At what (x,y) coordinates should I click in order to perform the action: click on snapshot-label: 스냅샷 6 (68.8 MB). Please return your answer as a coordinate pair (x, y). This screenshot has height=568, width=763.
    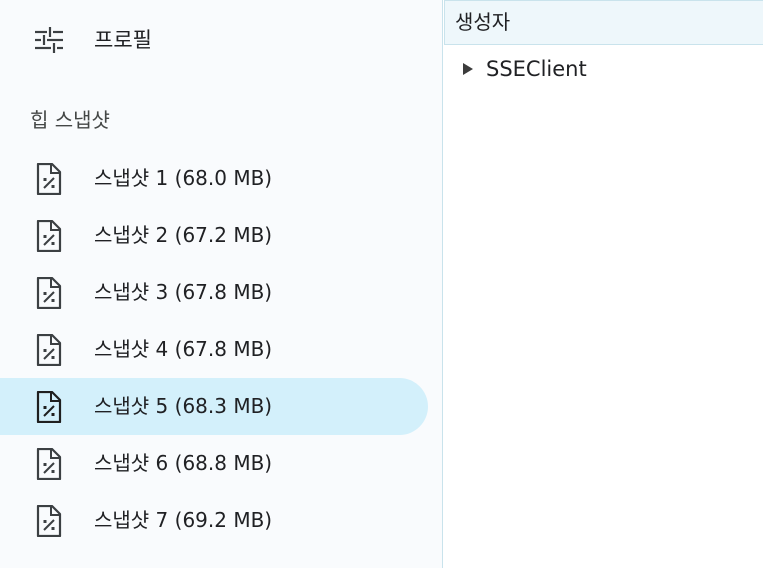
    Looking at the image, I should click on (183, 463).